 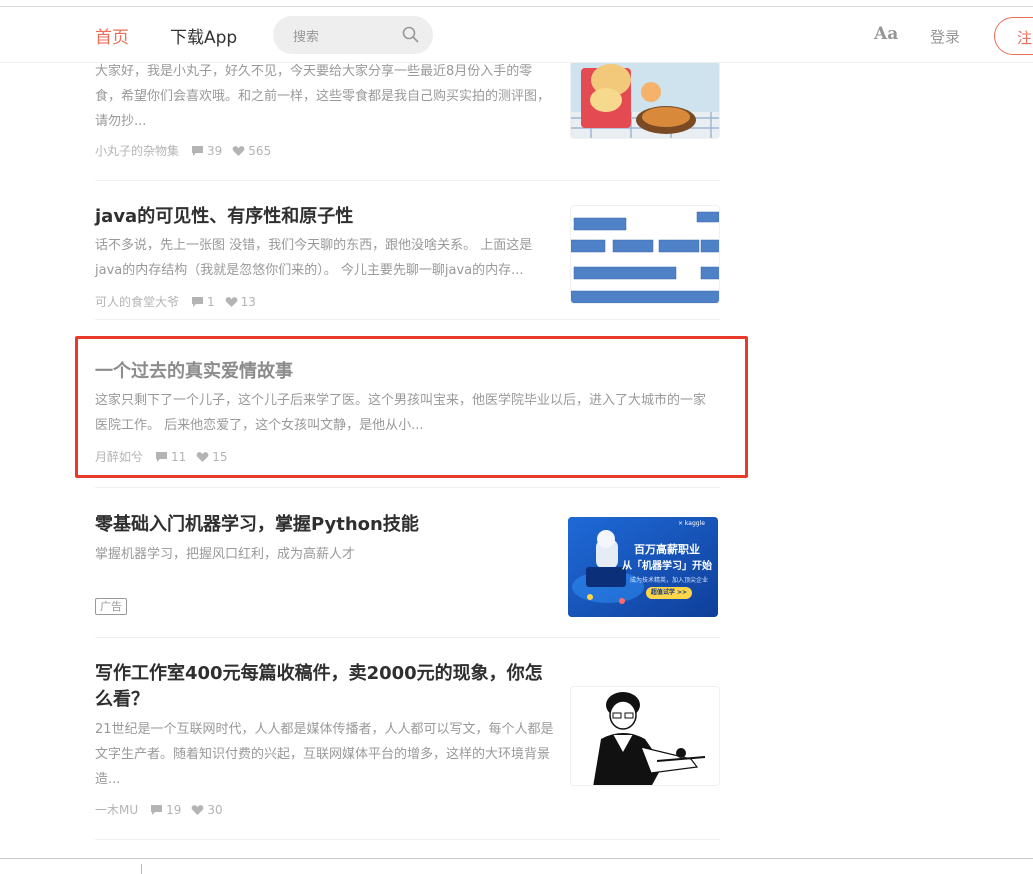 I want to click on author-name: 小丸子的杂物集, so click(x=137, y=150).